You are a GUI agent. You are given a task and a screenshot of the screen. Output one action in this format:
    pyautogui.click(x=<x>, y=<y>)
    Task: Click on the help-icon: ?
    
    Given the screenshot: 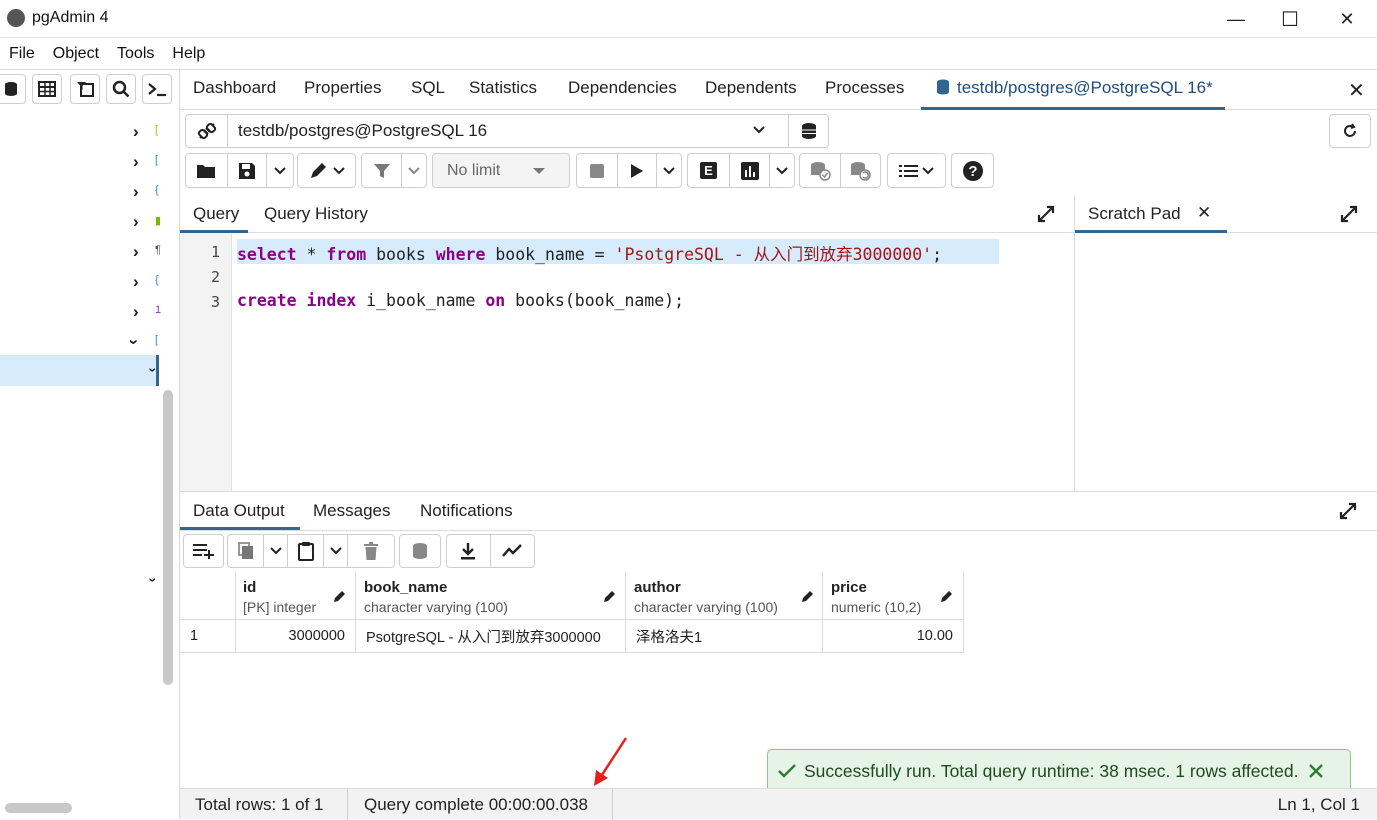 What is the action you would take?
    pyautogui.click(x=972, y=170)
    